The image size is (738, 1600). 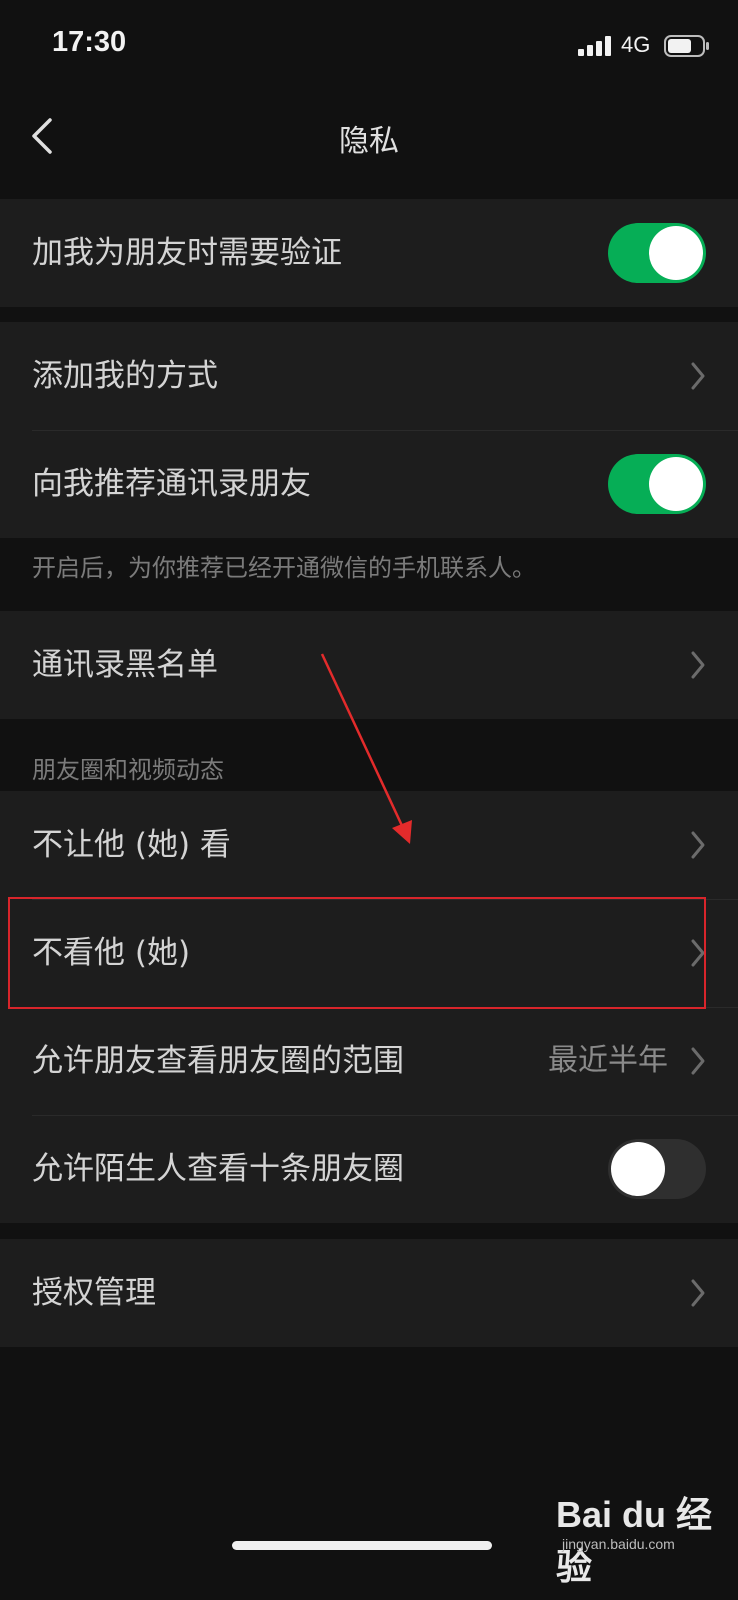 I want to click on page-title: 隐私, so click(x=369, y=141).